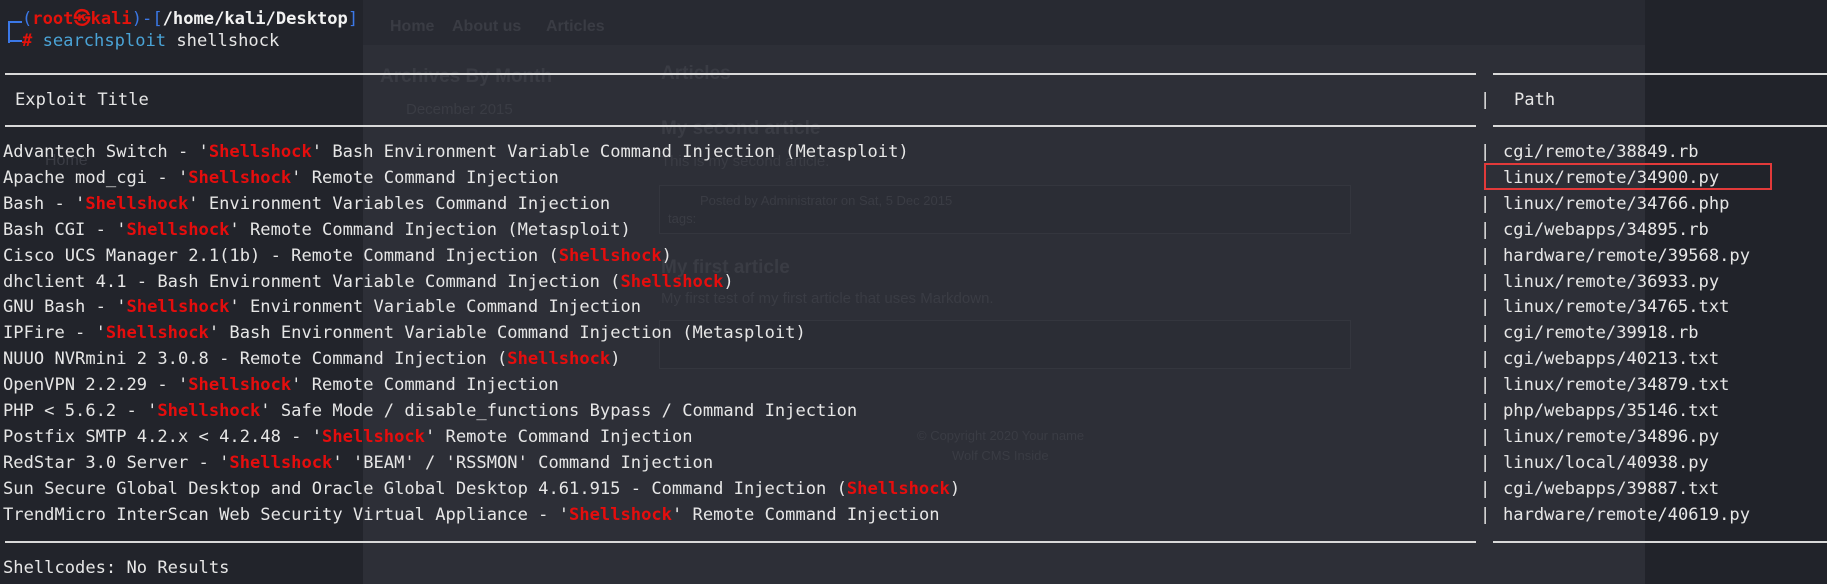  I want to click on title-text: Apache mod_cgi - ', so click(96, 177).